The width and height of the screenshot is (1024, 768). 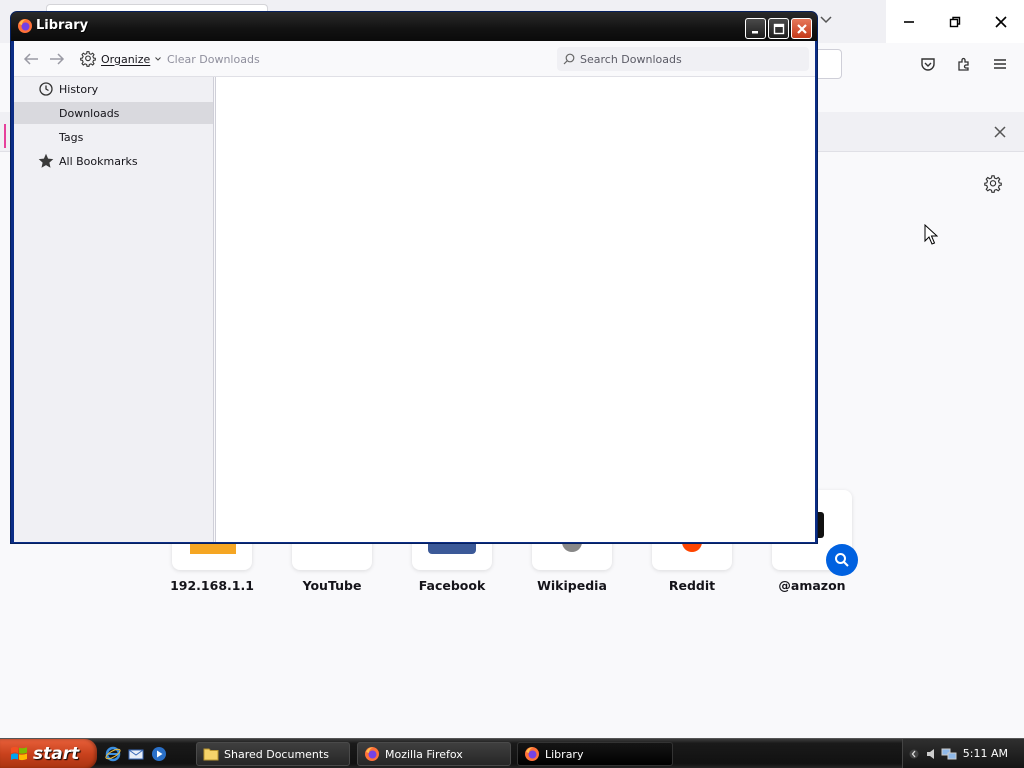 I want to click on top-site-label: Reddit, so click(x=692, y=585).